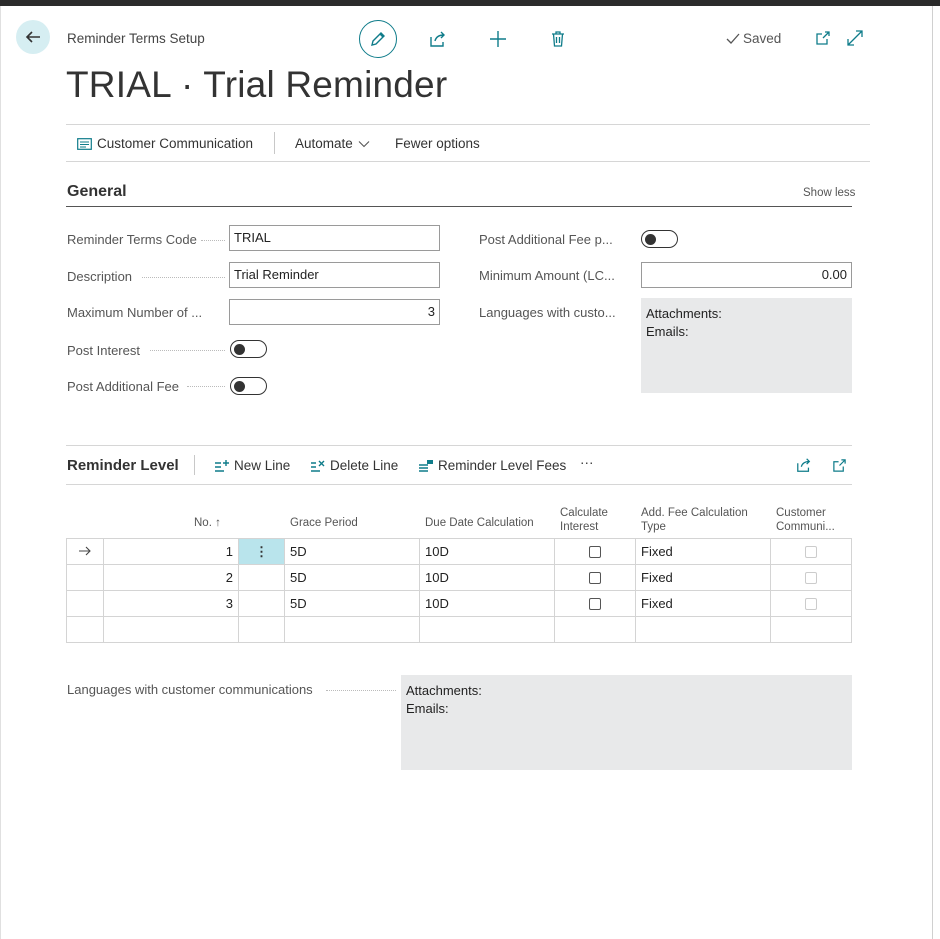  Describe the element at coordinates (479, 523) in the screenshot. I see `col-header-due-date-calculation: Due Date Calculation` at that location.